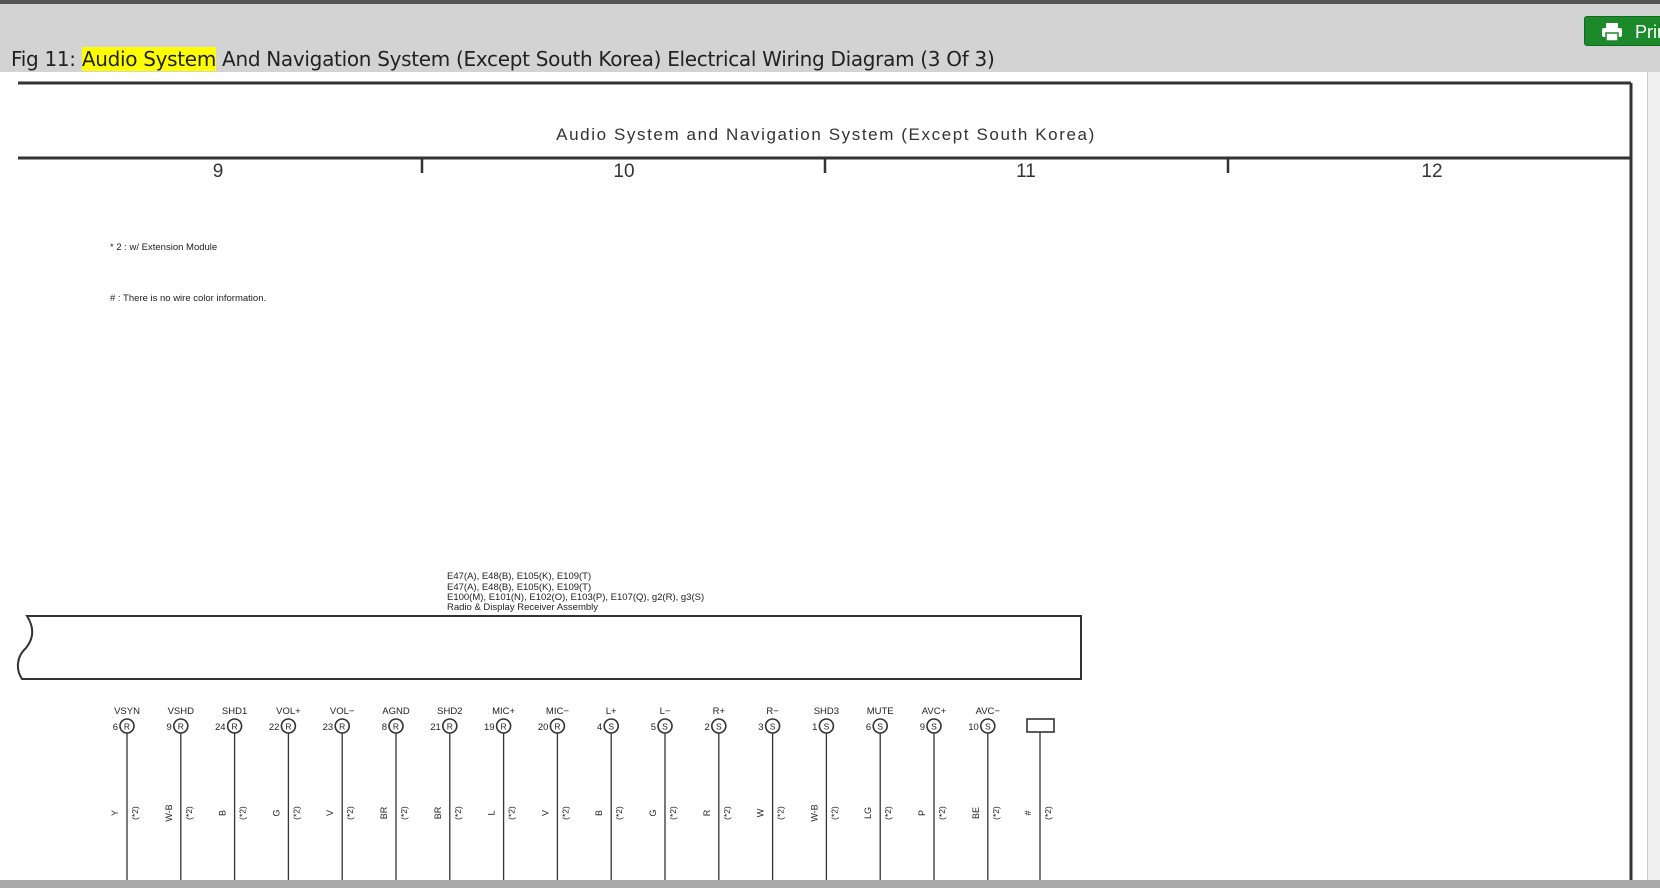 The width and height of the screenshot is (1660, 888). Describe the element at coordinates (1431, 171) in the screenshot. I see `column-number: 12` at that location.